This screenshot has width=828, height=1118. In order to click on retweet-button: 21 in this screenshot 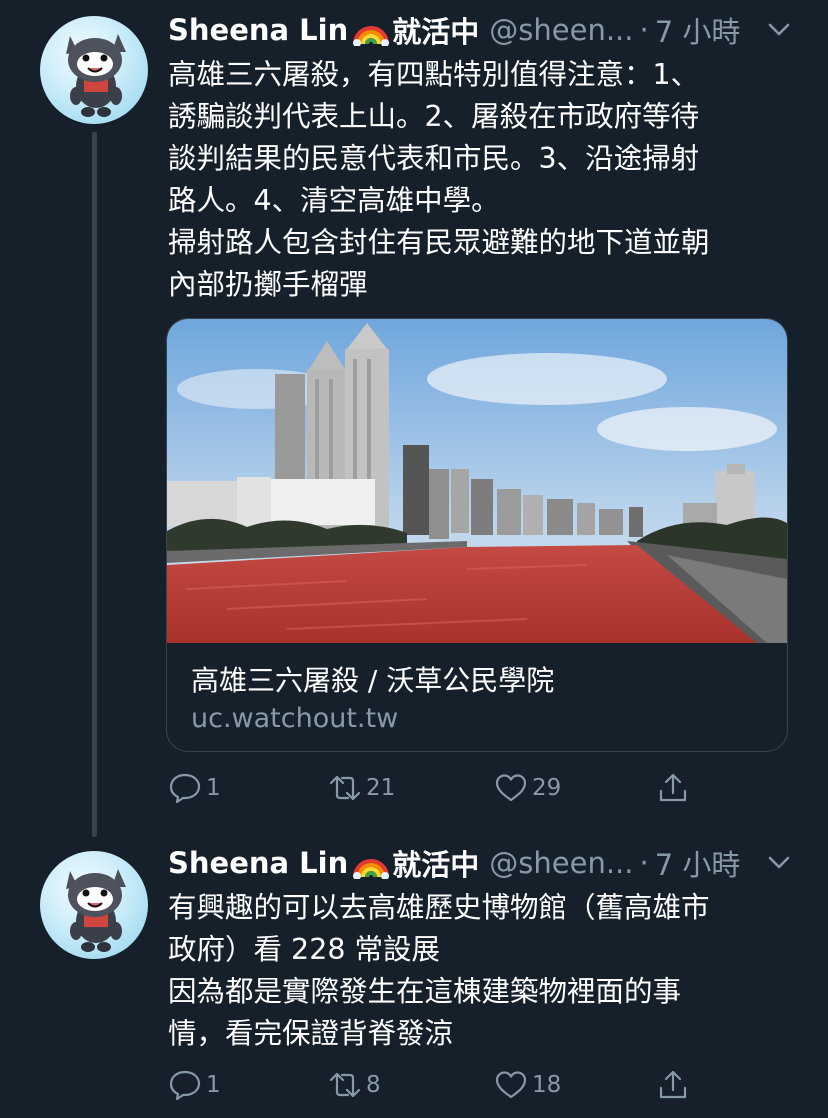, I will do `click(361, 788)`.